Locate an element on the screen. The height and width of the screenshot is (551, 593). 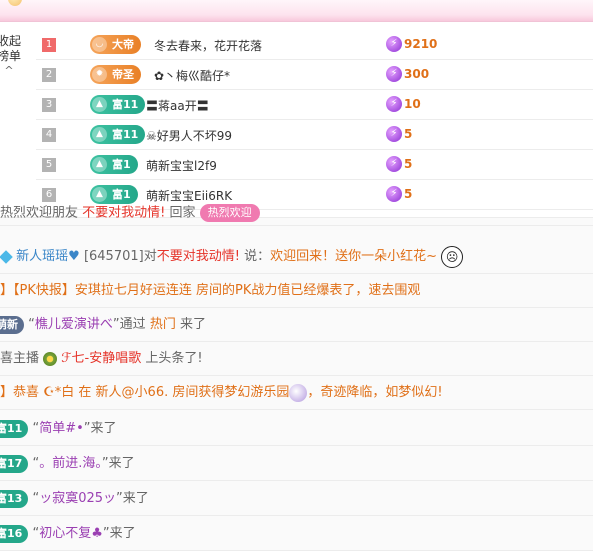
rank-row: 3 ▲ 富11 〓蒋aa开〓 ⚡ 10 is located at coordinates (314, 105).